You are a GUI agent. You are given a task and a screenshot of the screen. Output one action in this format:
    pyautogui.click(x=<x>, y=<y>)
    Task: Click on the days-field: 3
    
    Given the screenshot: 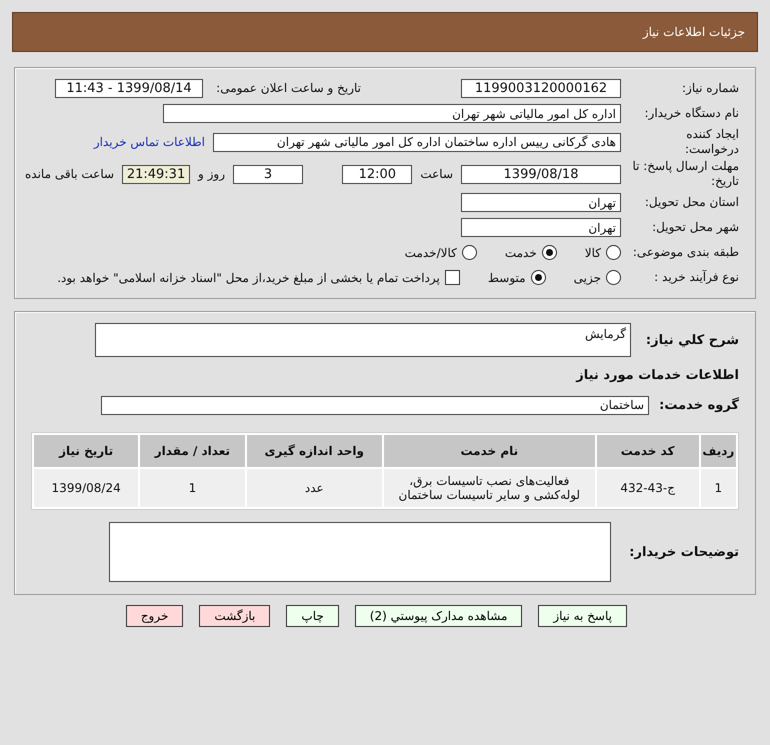 What is the action you would take?
    pyautogui.click(x=268, y=174)
    